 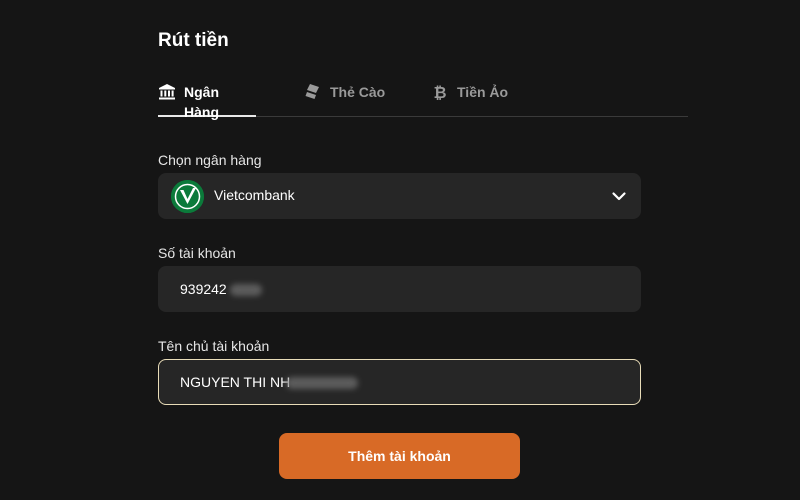 I want to click on chevron-down-icon, so click(x=619, y=196).